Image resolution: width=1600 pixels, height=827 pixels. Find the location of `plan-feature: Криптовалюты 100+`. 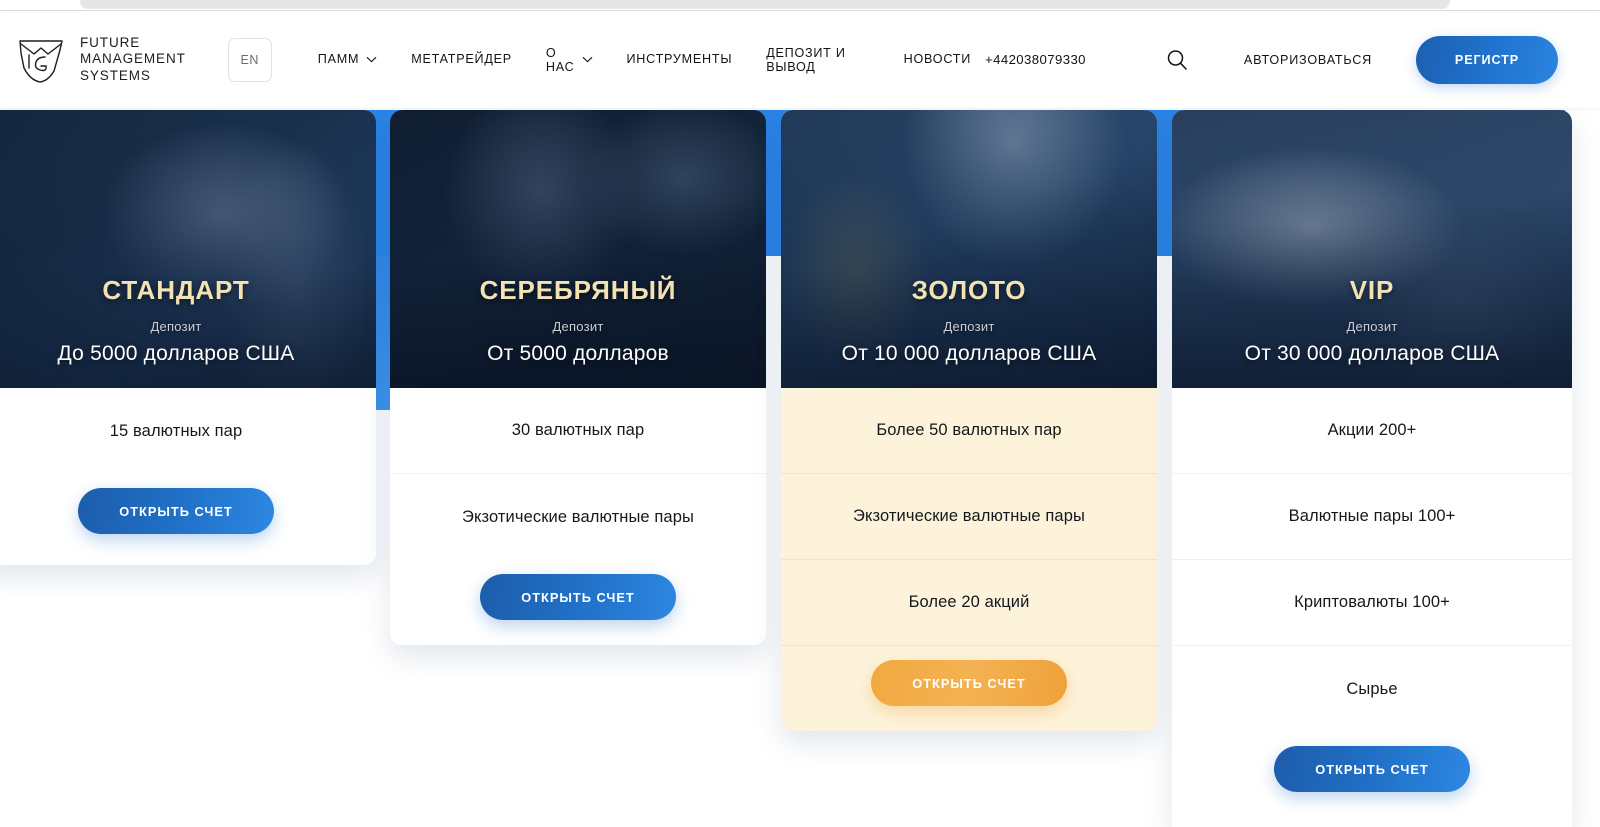

plan-feature: Криптовалюты 100+ is located at coordinates (1372, 603).